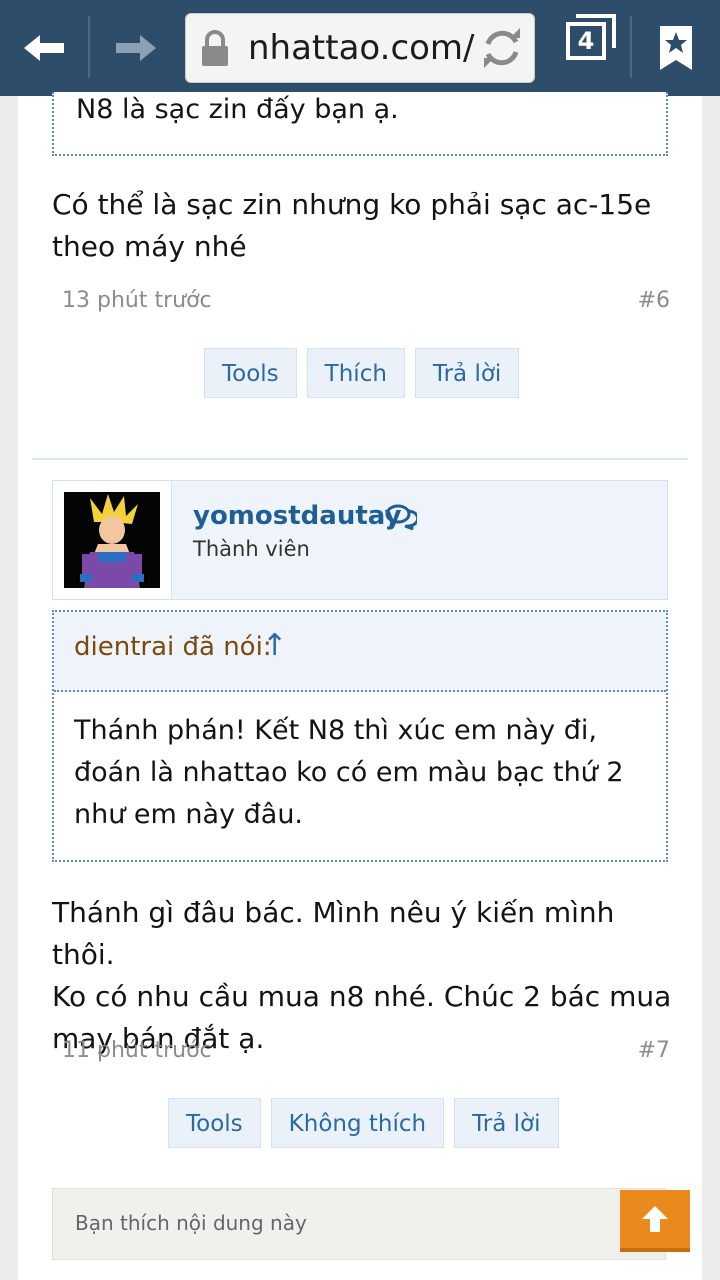 This screenshot has height=1280, width=720. I want to click on quote-block: N8 là sạc zin đấy bạn ạ., so click(360, 124).